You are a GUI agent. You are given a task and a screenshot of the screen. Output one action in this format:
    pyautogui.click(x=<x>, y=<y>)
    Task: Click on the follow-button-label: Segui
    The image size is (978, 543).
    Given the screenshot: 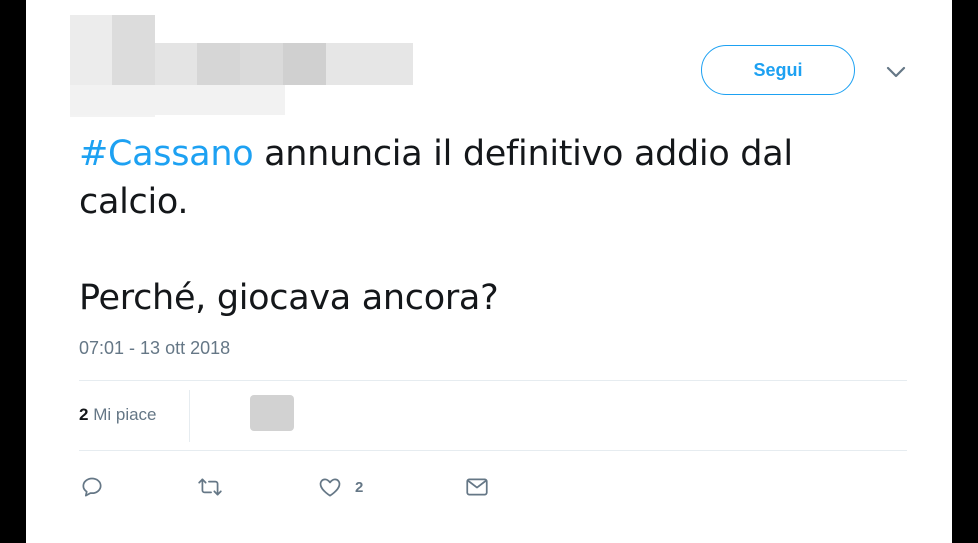 What is the action you would take?
    pyautogui.click(x=778, y=69)
    